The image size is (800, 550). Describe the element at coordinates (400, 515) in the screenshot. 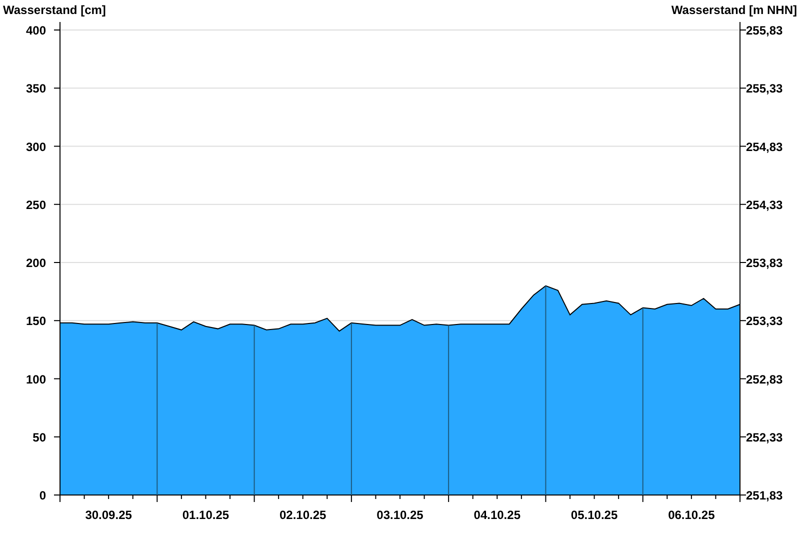

I see `x-tick-label: 03.10.25` at that location.